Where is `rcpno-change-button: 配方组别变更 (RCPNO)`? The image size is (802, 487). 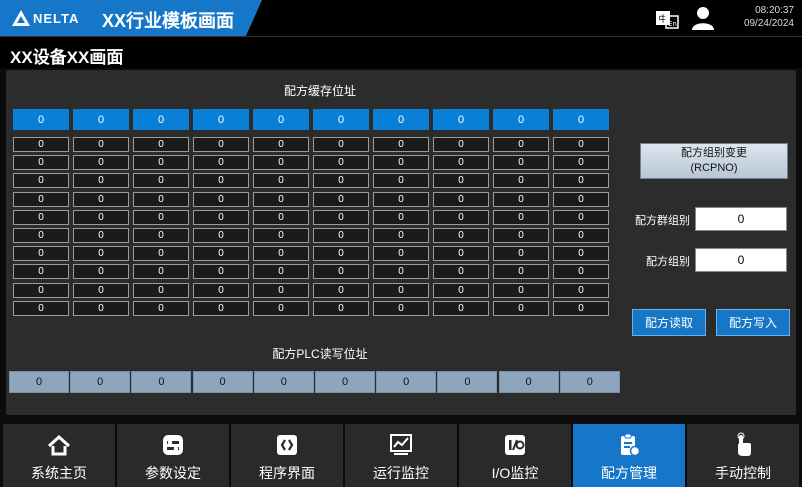 rcpno-change-button: 配方组别变更 (RCPNO) is located at coordinates (714, 161).